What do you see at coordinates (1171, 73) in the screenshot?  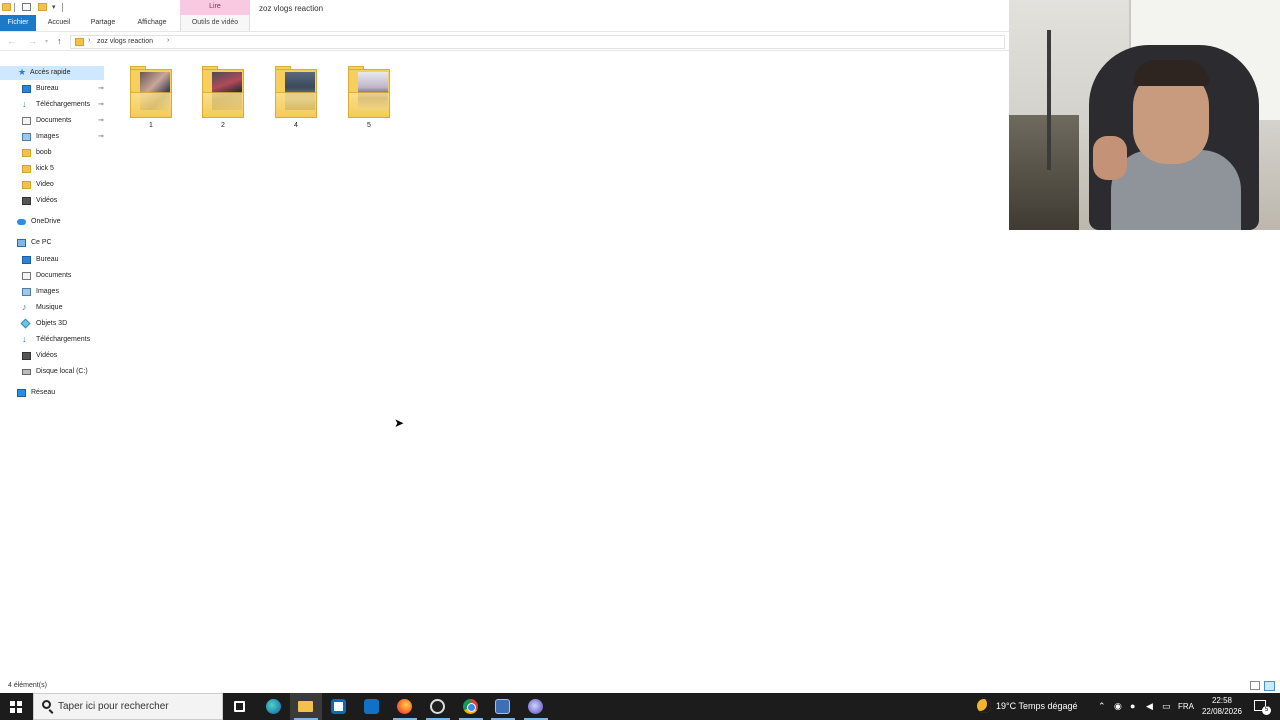 I see `person-hair` at bounding box center [1171, 73].